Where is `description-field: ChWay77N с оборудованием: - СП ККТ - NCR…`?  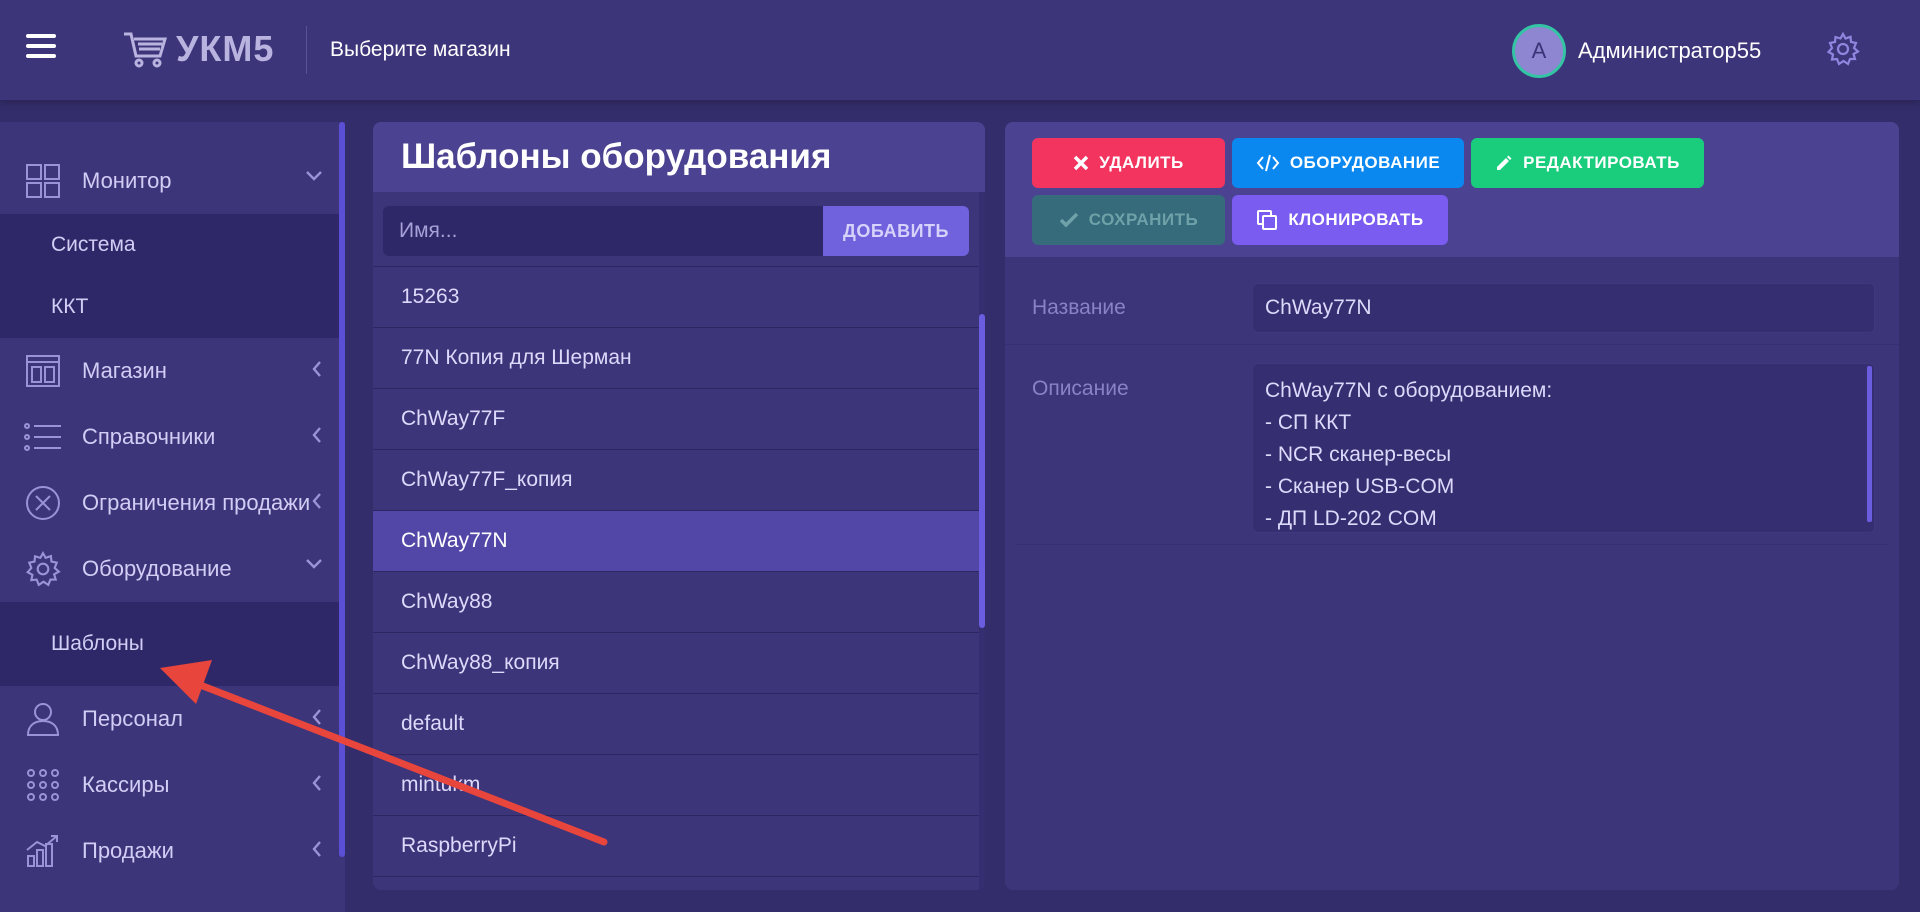
description-field: ChWay77N с оборудованием: - СП ККТ - NCR… is located at coordinates (1563, 448).